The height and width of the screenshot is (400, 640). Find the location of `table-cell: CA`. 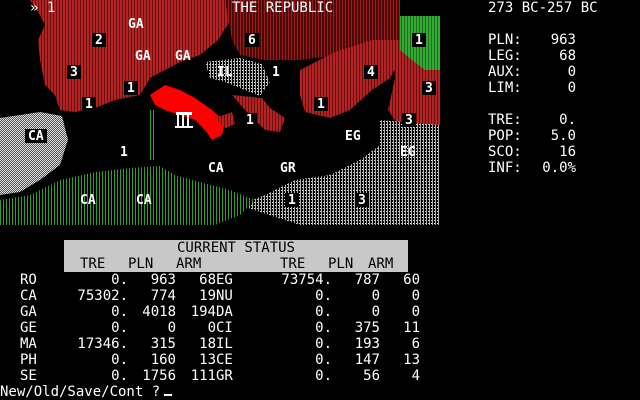

table-cell: CA is located at coordinates (28, 296).